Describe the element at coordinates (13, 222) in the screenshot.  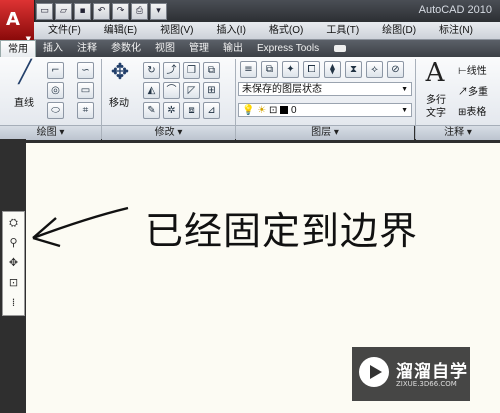
I see `steering-wheel-icon: ⛭` at that location.